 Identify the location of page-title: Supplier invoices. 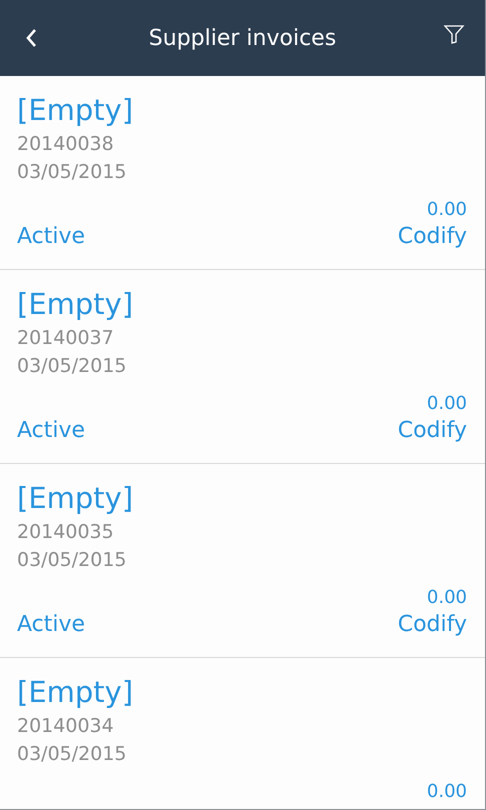
(242, 38).